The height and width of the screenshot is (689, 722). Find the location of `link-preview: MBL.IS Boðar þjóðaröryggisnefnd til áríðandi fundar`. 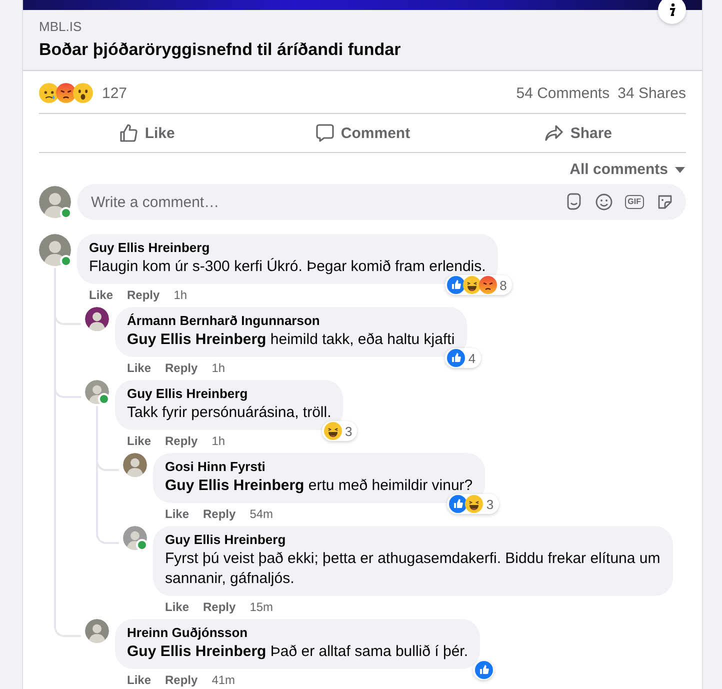

link-preview: MBL.IS Boðar þjóðaröryggisnefnd til áríðandi fundar is located at coordinates (362, 40).